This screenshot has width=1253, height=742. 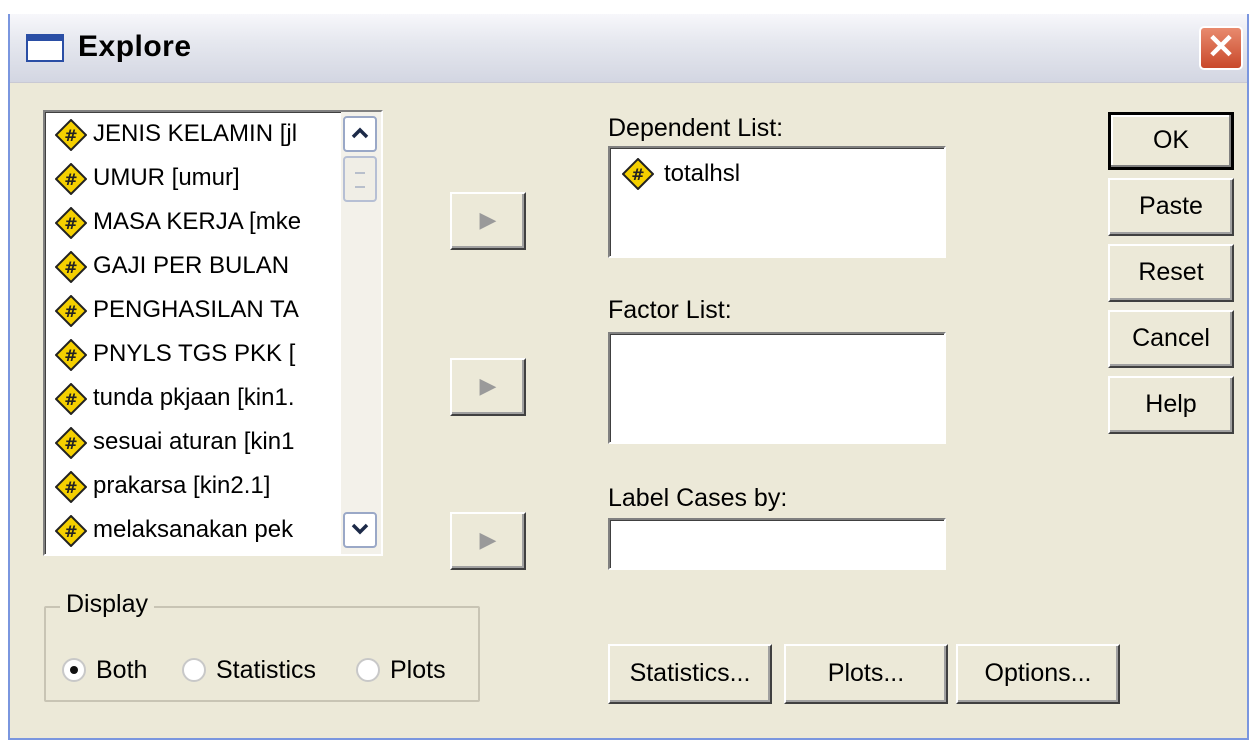 I want to click on list-item: # sesuai aturan [kin1, so click(x=193, y=443).